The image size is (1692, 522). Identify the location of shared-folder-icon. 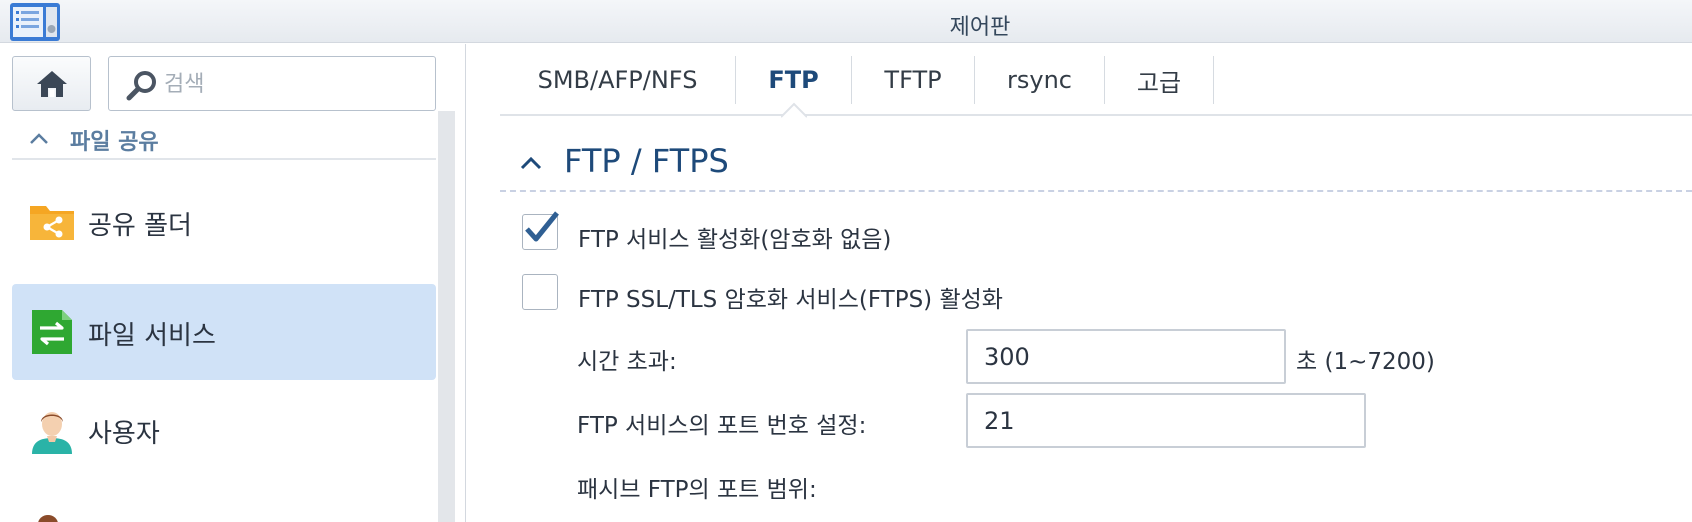
(52, 223).